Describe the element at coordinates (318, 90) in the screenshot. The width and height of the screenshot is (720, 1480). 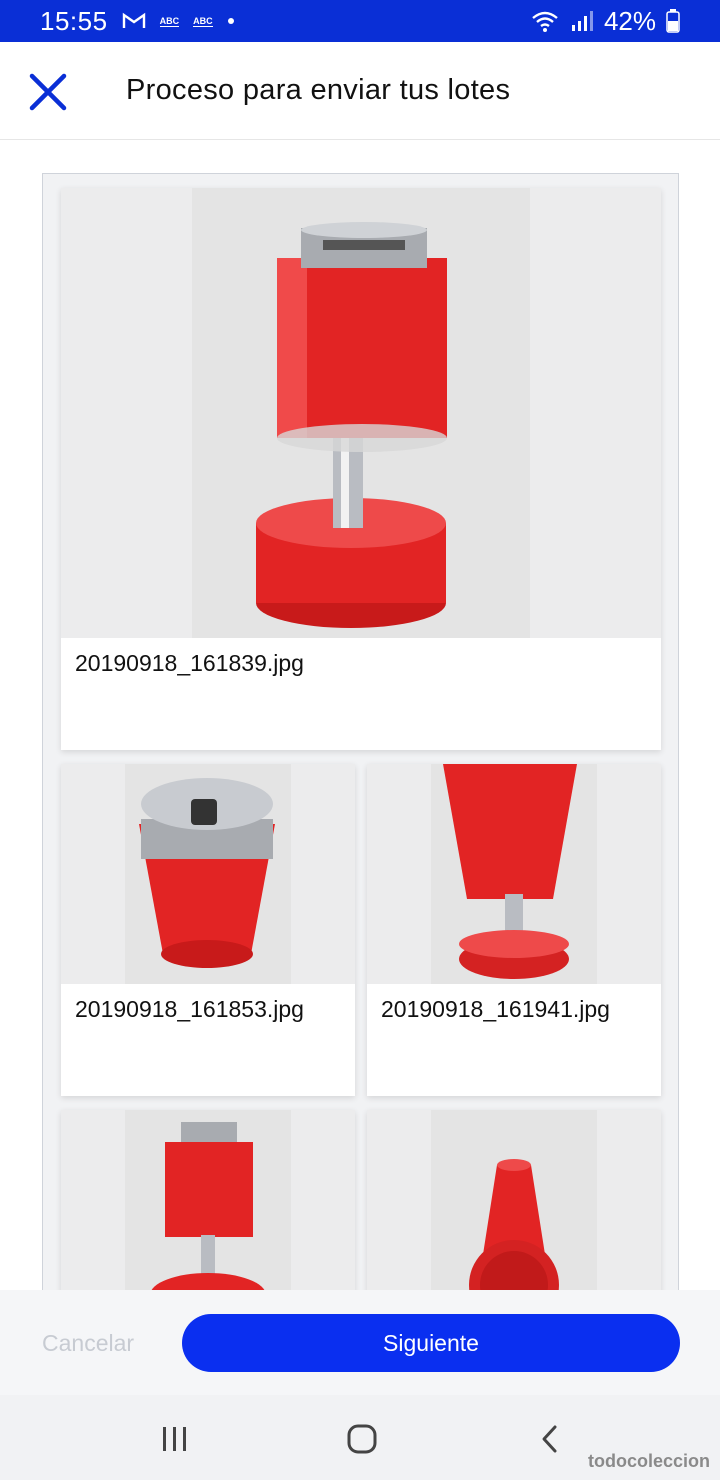
I see `page-title: Proceso para enviar tus lotes` at that location.